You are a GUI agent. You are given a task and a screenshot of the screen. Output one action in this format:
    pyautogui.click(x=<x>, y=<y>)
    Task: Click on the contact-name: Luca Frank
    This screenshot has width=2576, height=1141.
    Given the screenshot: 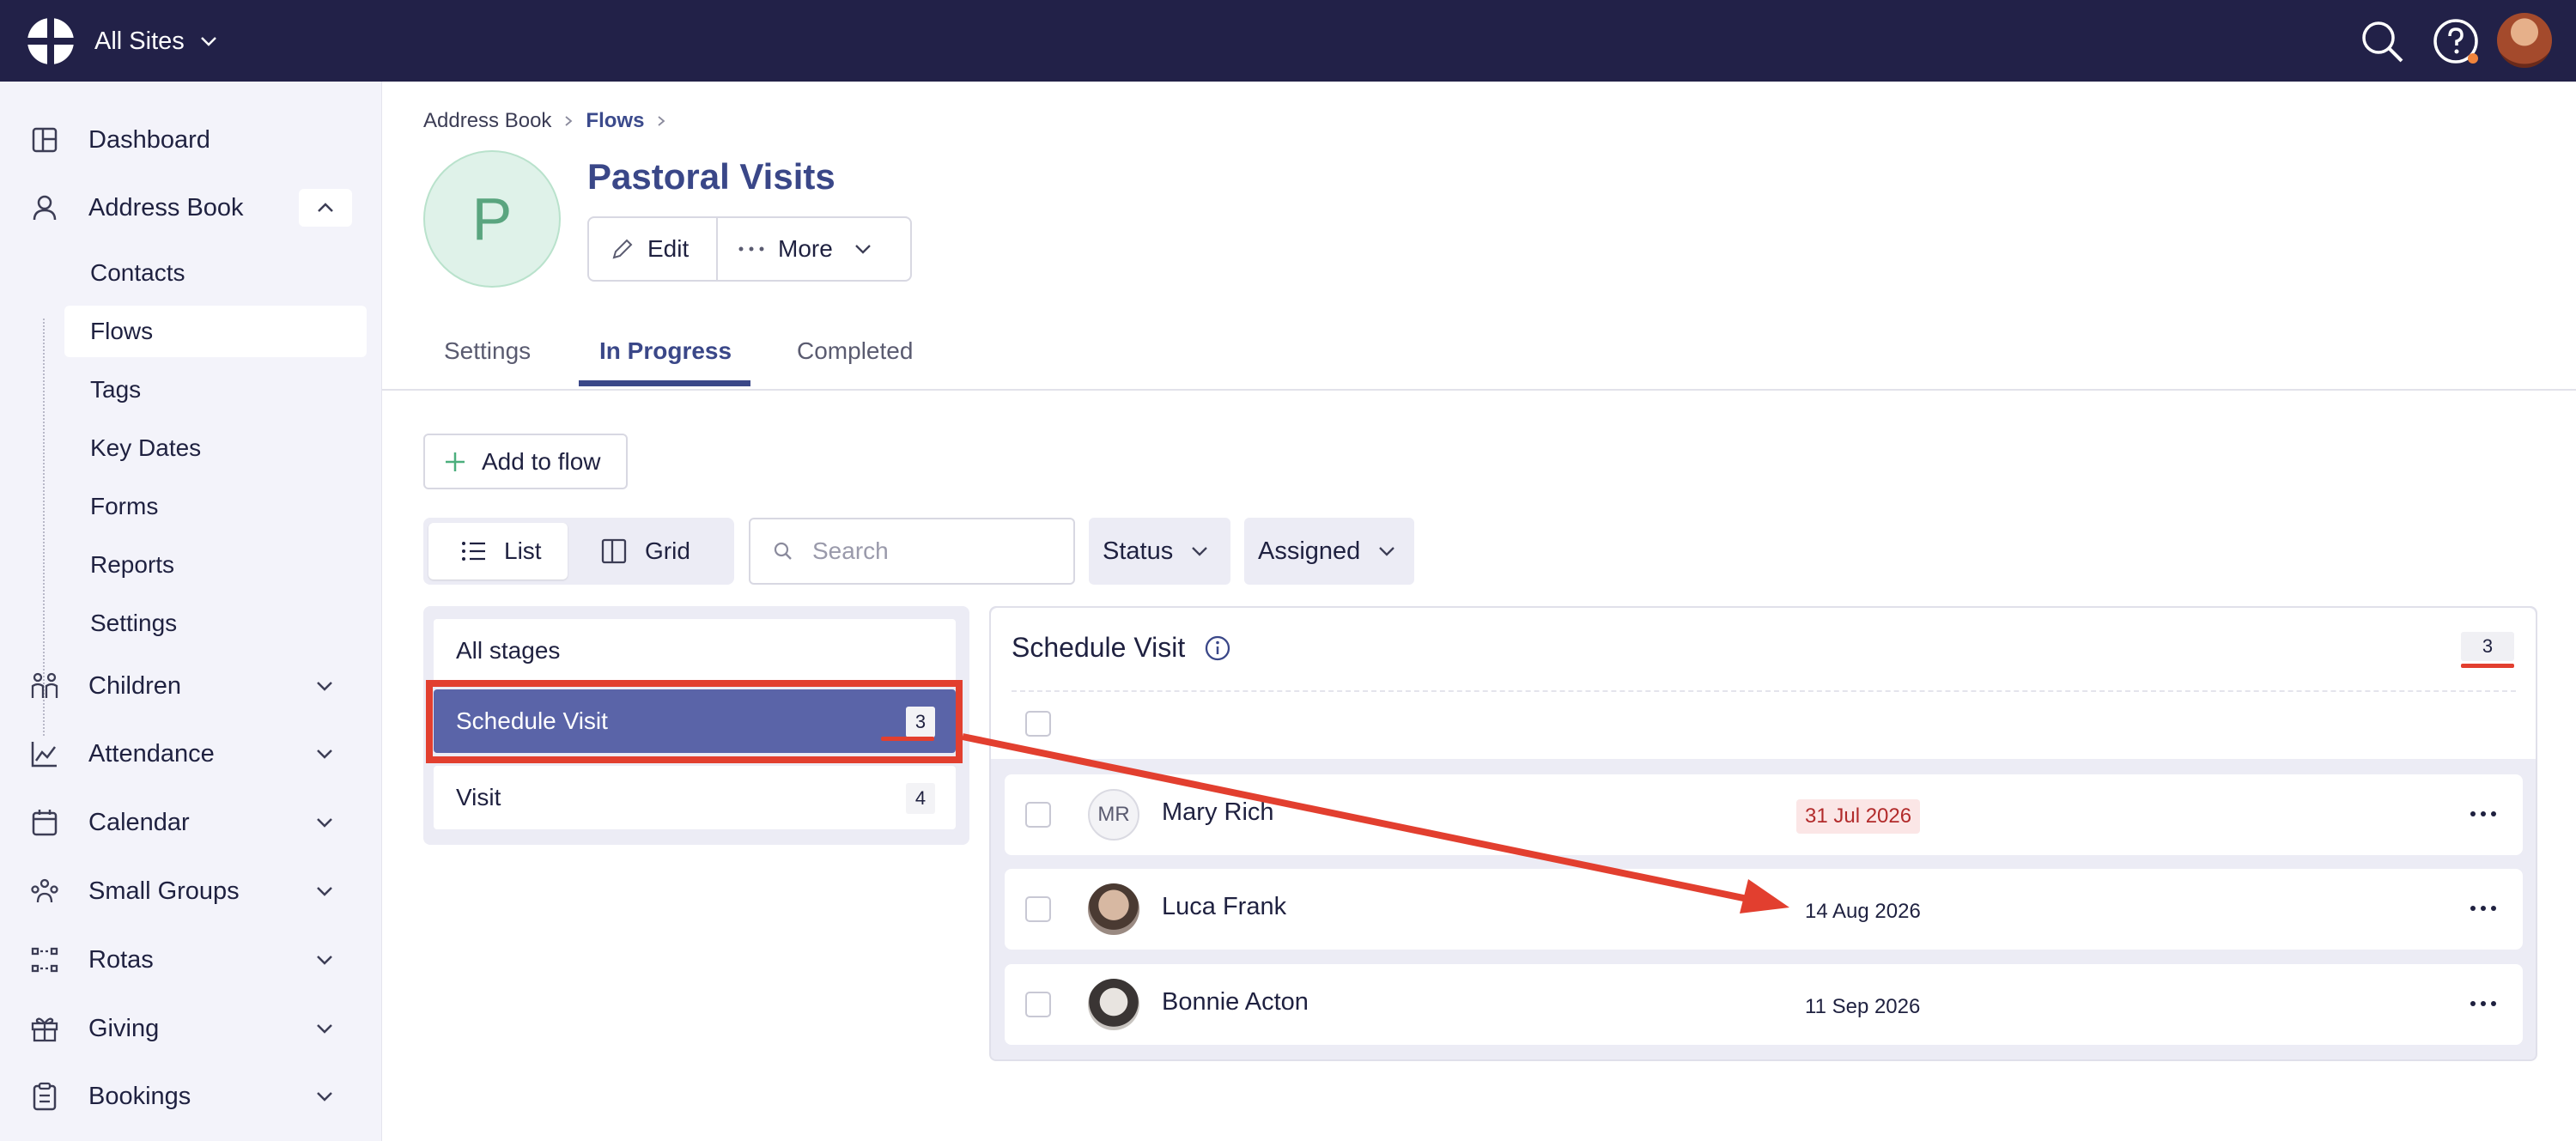 What is the action you would take?
    pyautogui.click(x=1224, y=907)
    